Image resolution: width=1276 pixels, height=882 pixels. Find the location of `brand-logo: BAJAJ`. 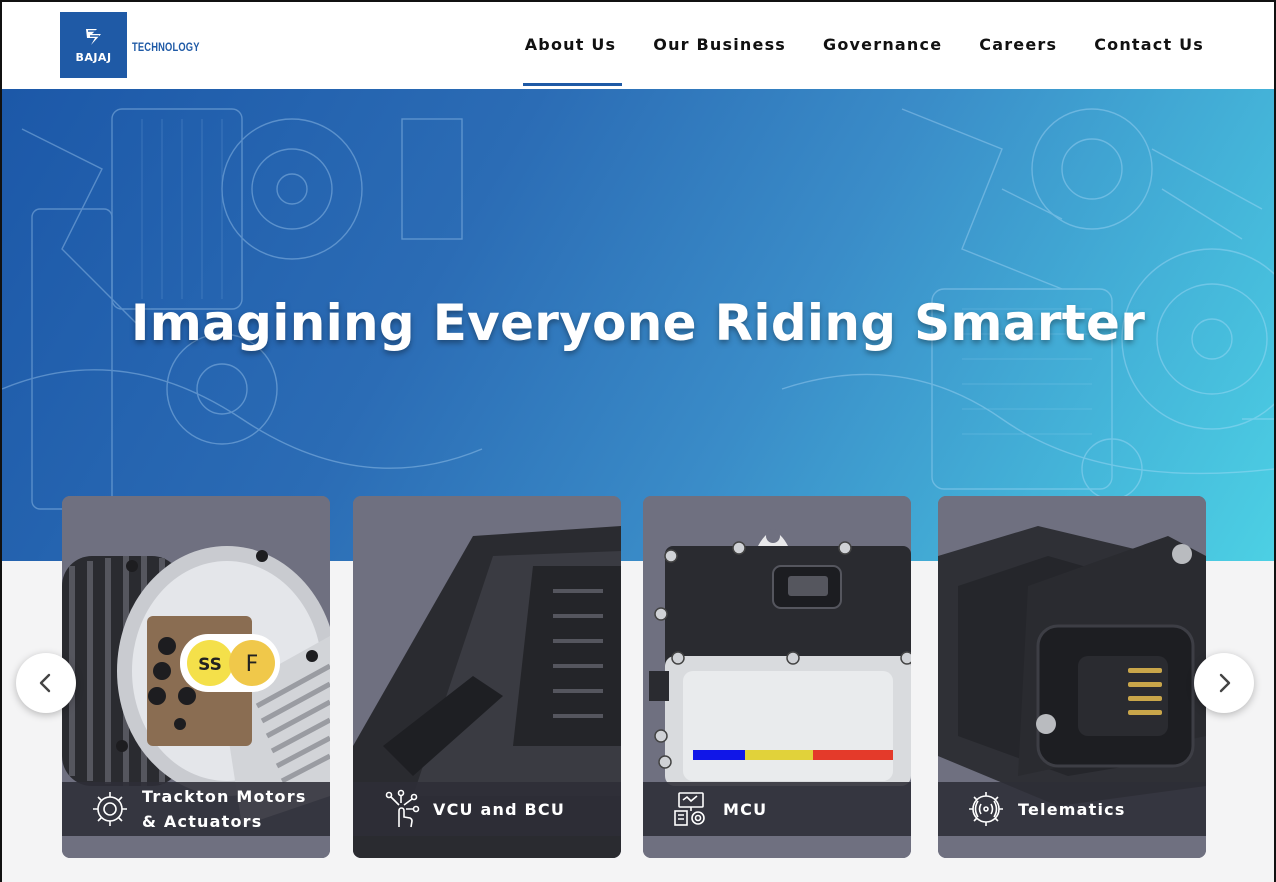

brand-logo: BAJAJ is located at coordinates (93, 45).